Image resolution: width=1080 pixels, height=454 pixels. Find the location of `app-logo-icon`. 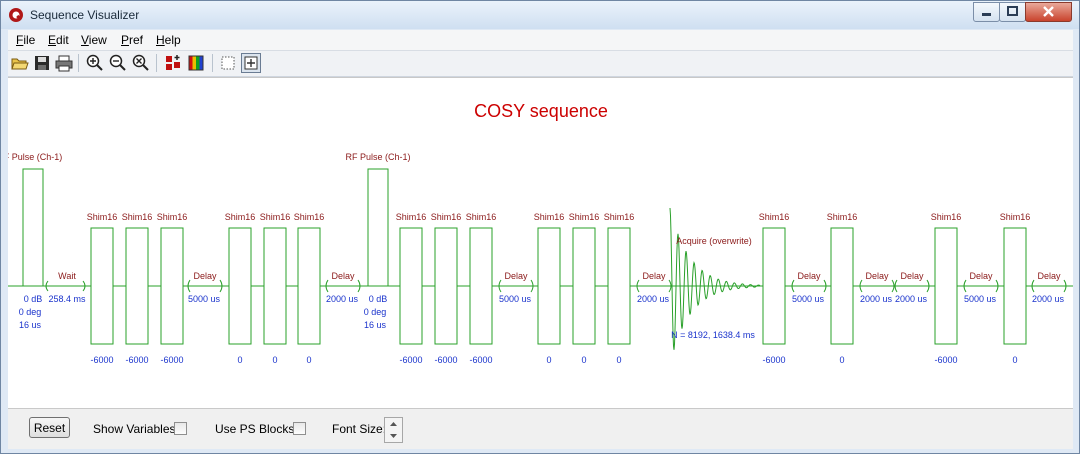

app-logo-icon is located at coordinates (16, 15).